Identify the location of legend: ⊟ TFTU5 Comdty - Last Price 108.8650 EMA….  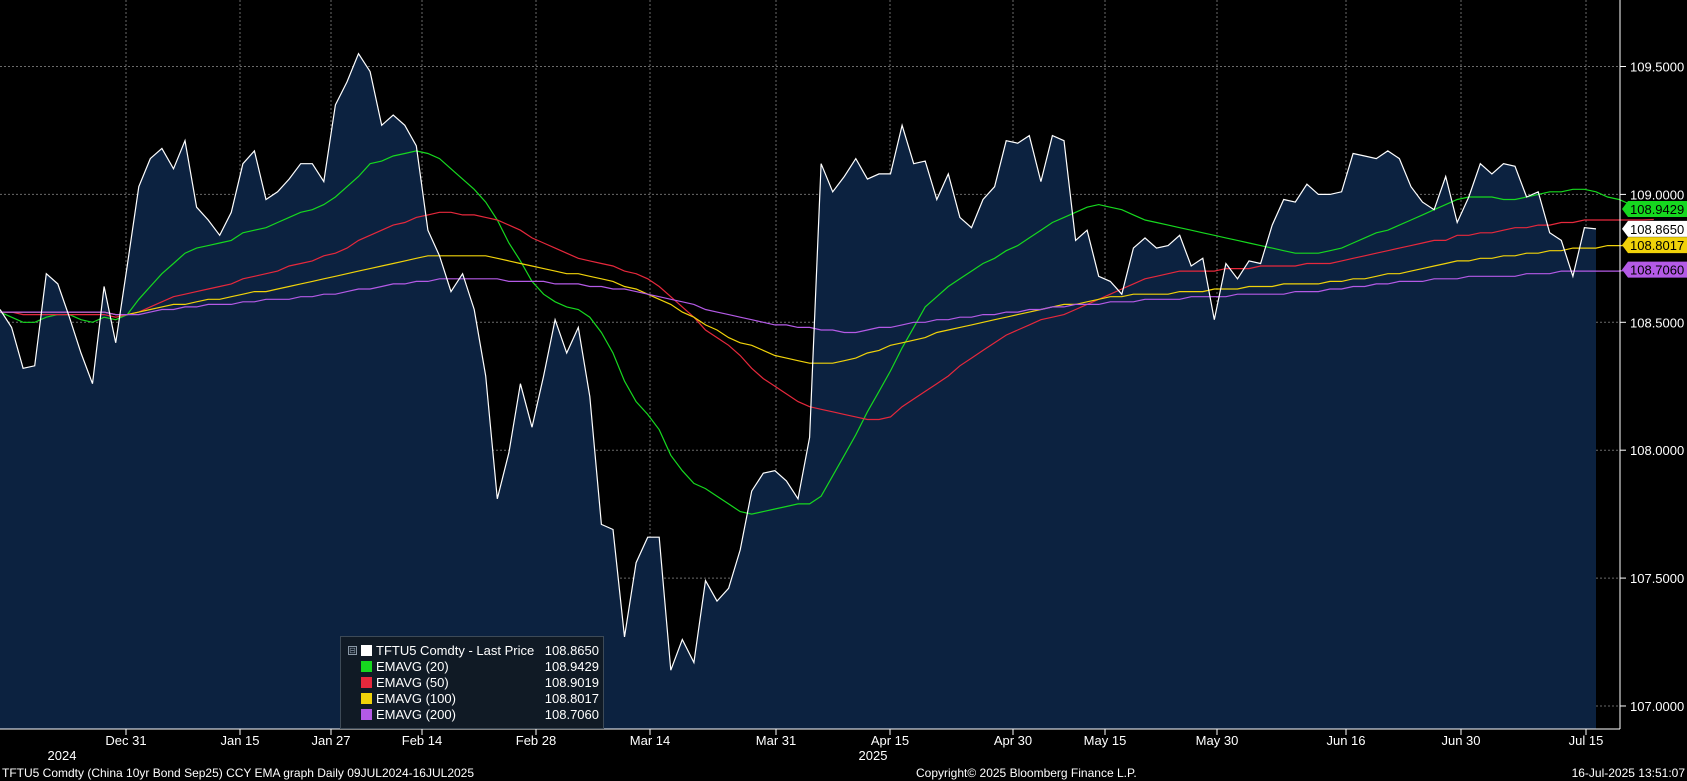
(472, 682).